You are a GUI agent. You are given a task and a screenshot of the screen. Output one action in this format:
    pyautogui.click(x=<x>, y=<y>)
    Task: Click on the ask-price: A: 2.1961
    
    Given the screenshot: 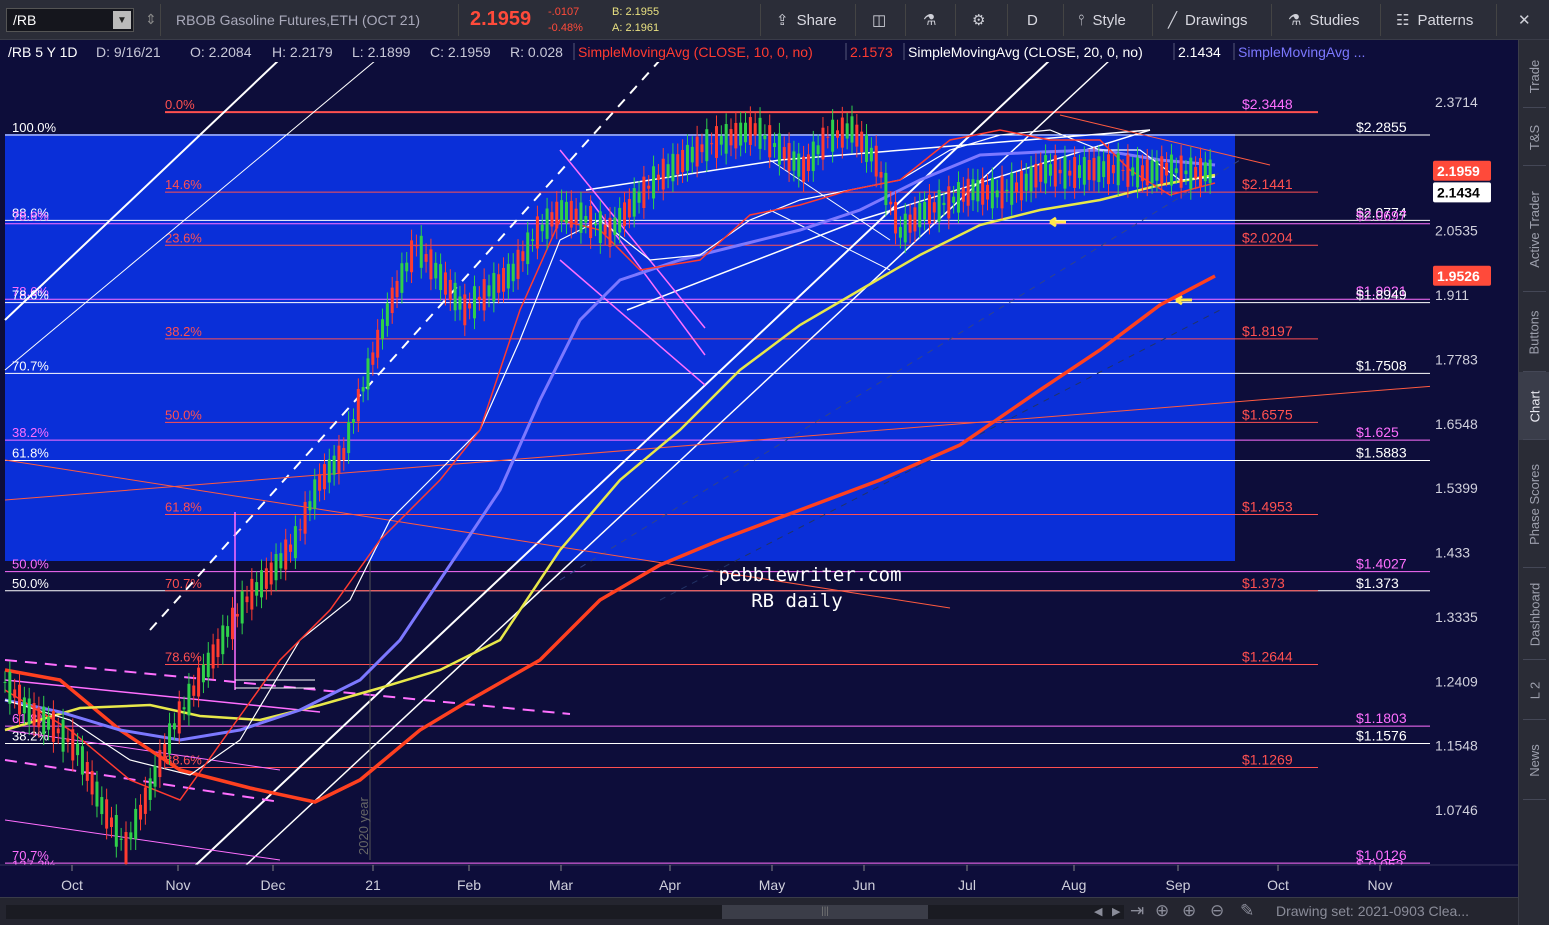 What is the action you would take?
    pyautogui.click(x=636, y=28)
    